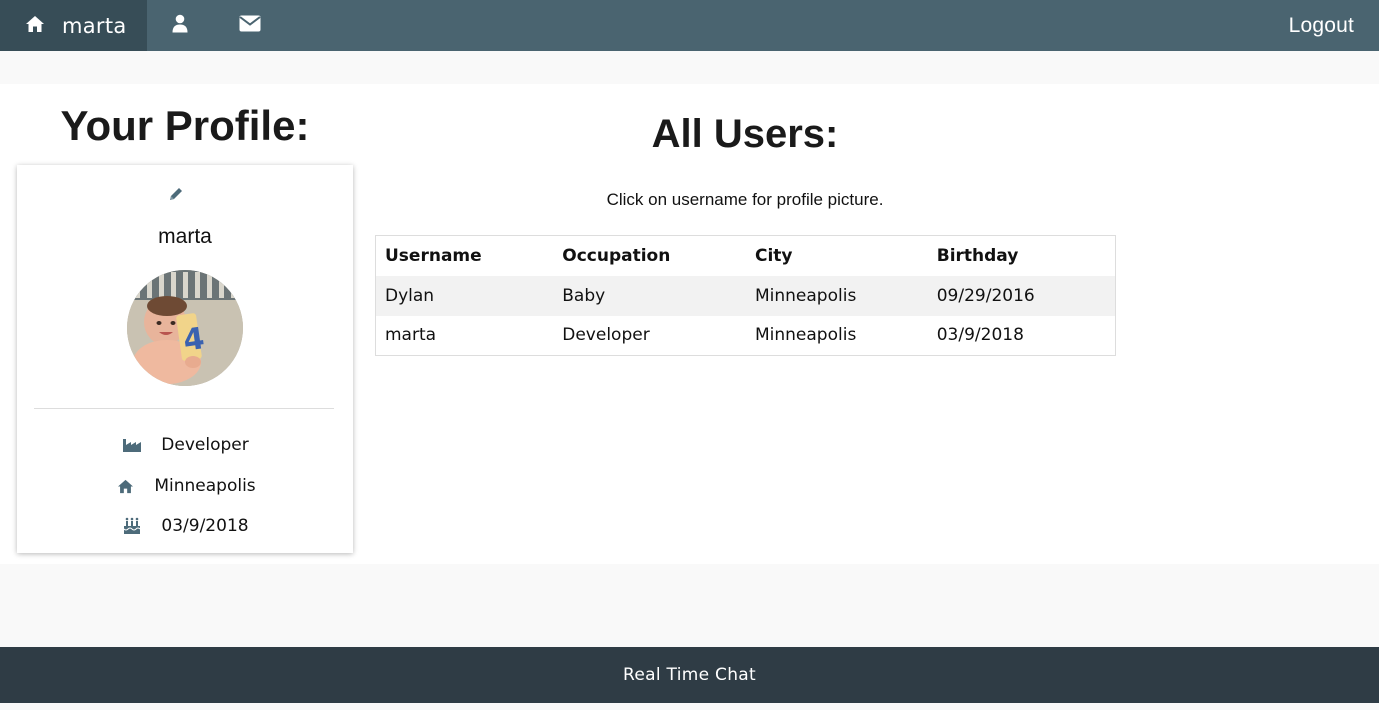 Image resolution: width=1379 pixels, height=710 pixels. I want to click on profile-birthday-row: 03/9/2018, so click(185, 526).